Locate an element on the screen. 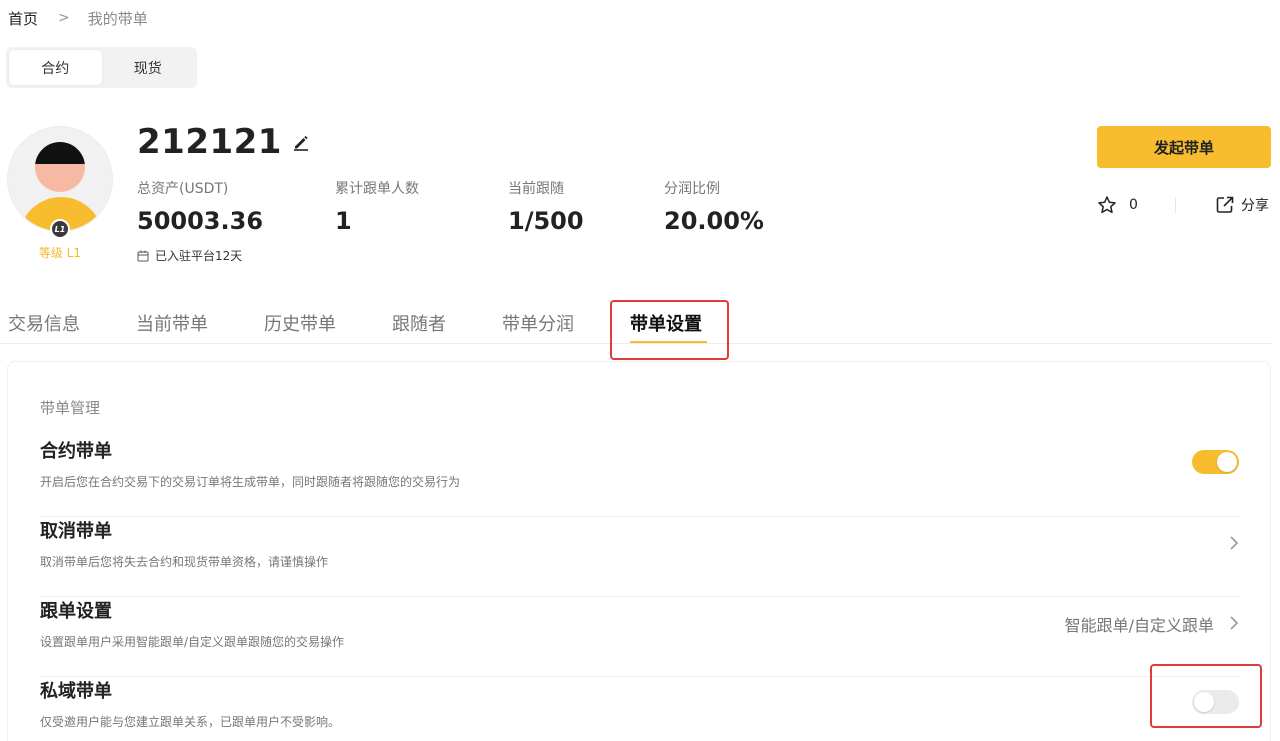 The height and width of the screenshot is (741, 1280). calendar-icon is located at coordinates (143, 255).